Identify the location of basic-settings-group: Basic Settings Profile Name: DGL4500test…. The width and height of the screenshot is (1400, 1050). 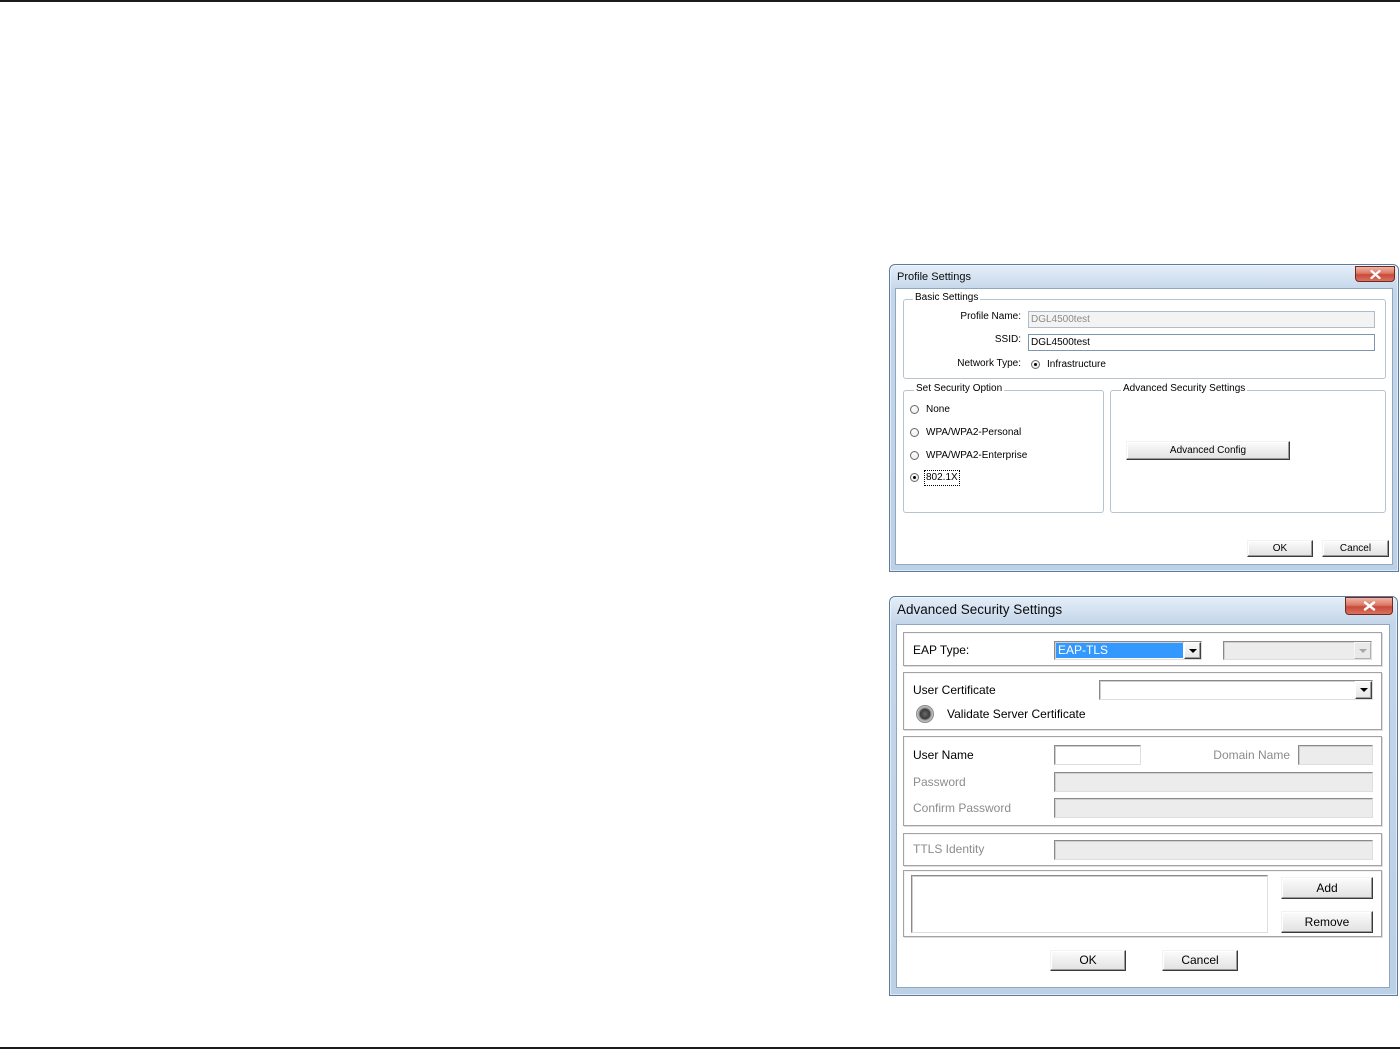
(1144, 335).